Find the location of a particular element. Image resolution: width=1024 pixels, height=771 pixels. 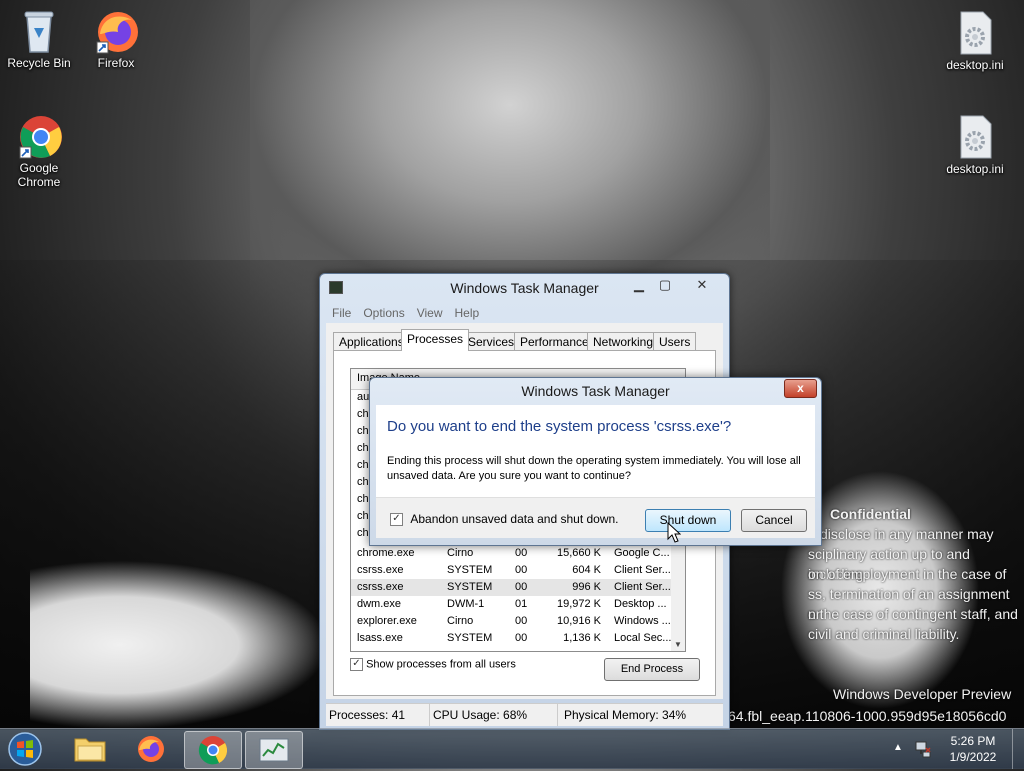

taskbar-chrome is located at coordinates (213, 750).